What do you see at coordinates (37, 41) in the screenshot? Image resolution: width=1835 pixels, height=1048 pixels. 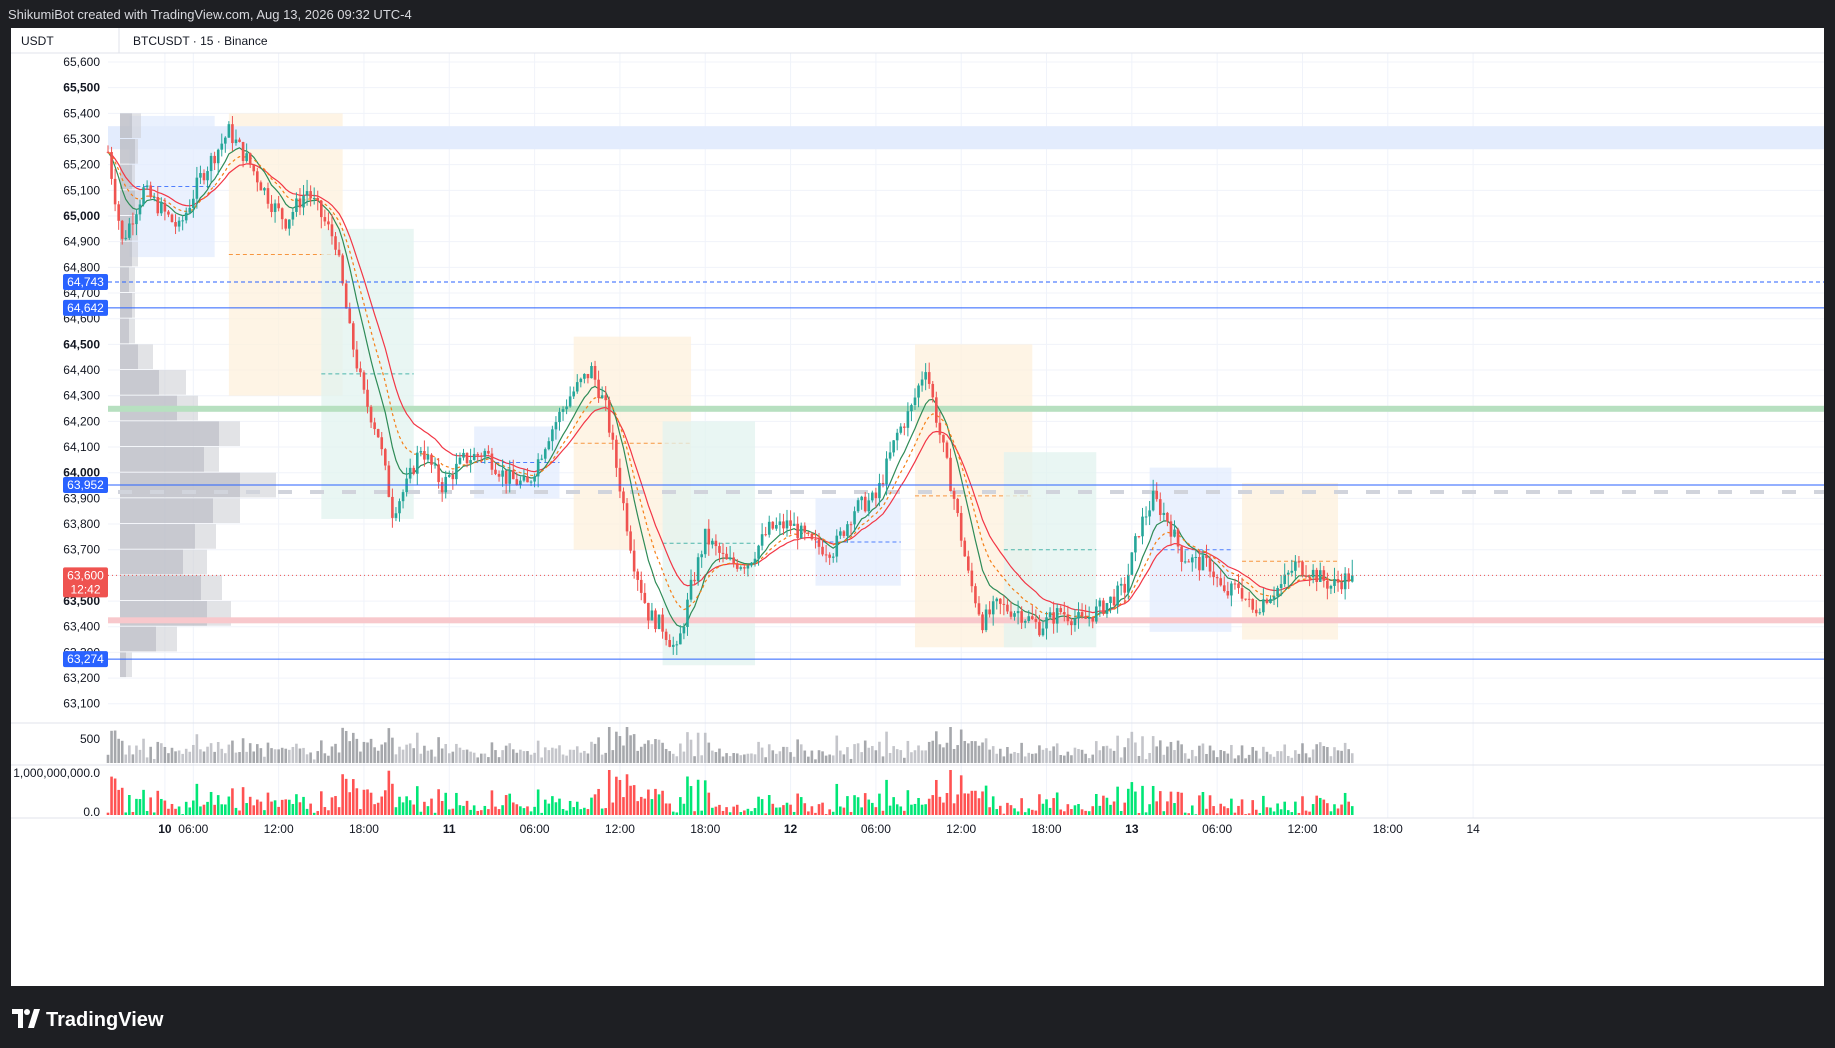 I see `currency-label: USDT` at bounding box center [37, 41].